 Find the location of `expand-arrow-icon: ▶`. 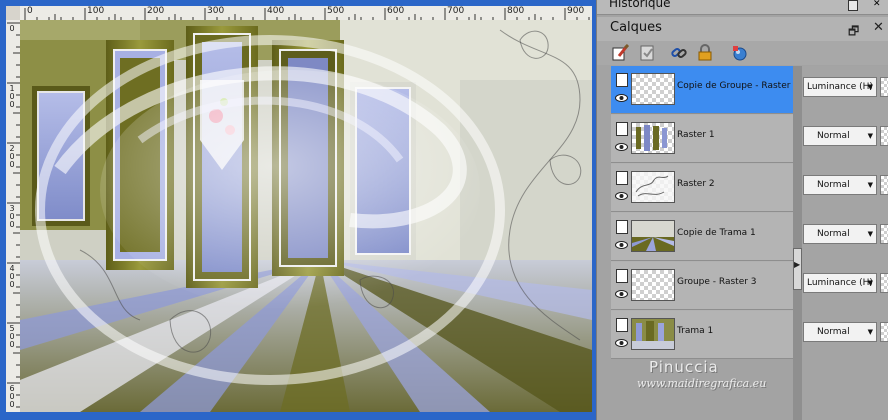

expand-arrow-icon: ▶ is located at coordinates (797, 264).